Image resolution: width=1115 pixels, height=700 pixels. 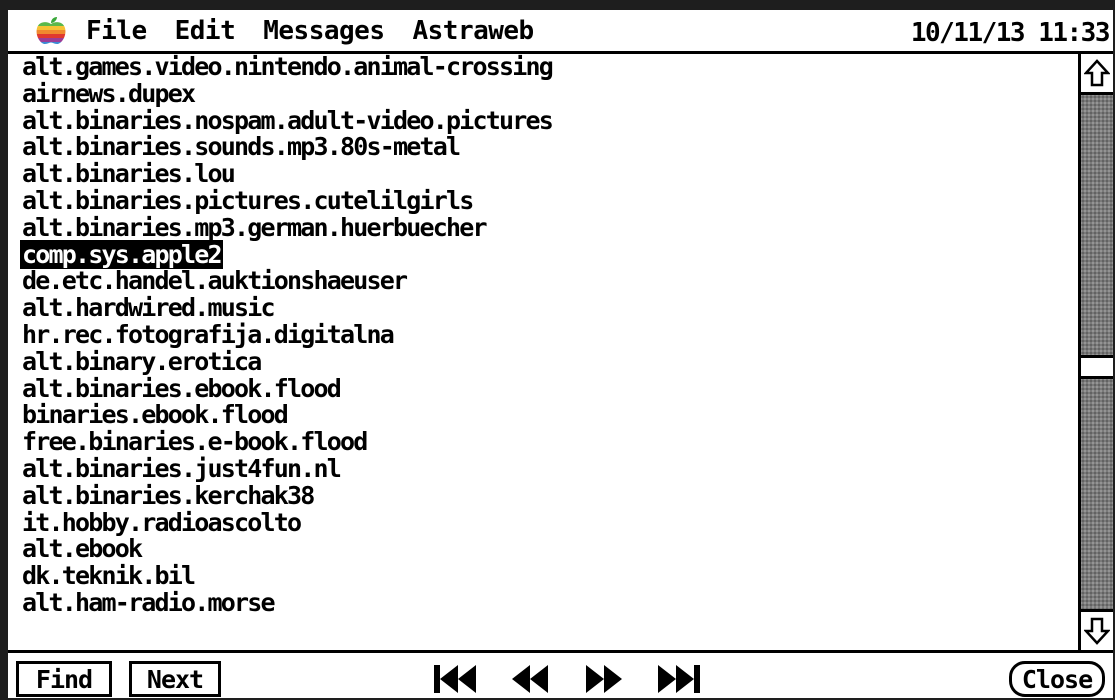 I want to click on newsgroup-item: it.hobby.radioascolto, so click(x=549, y=522).